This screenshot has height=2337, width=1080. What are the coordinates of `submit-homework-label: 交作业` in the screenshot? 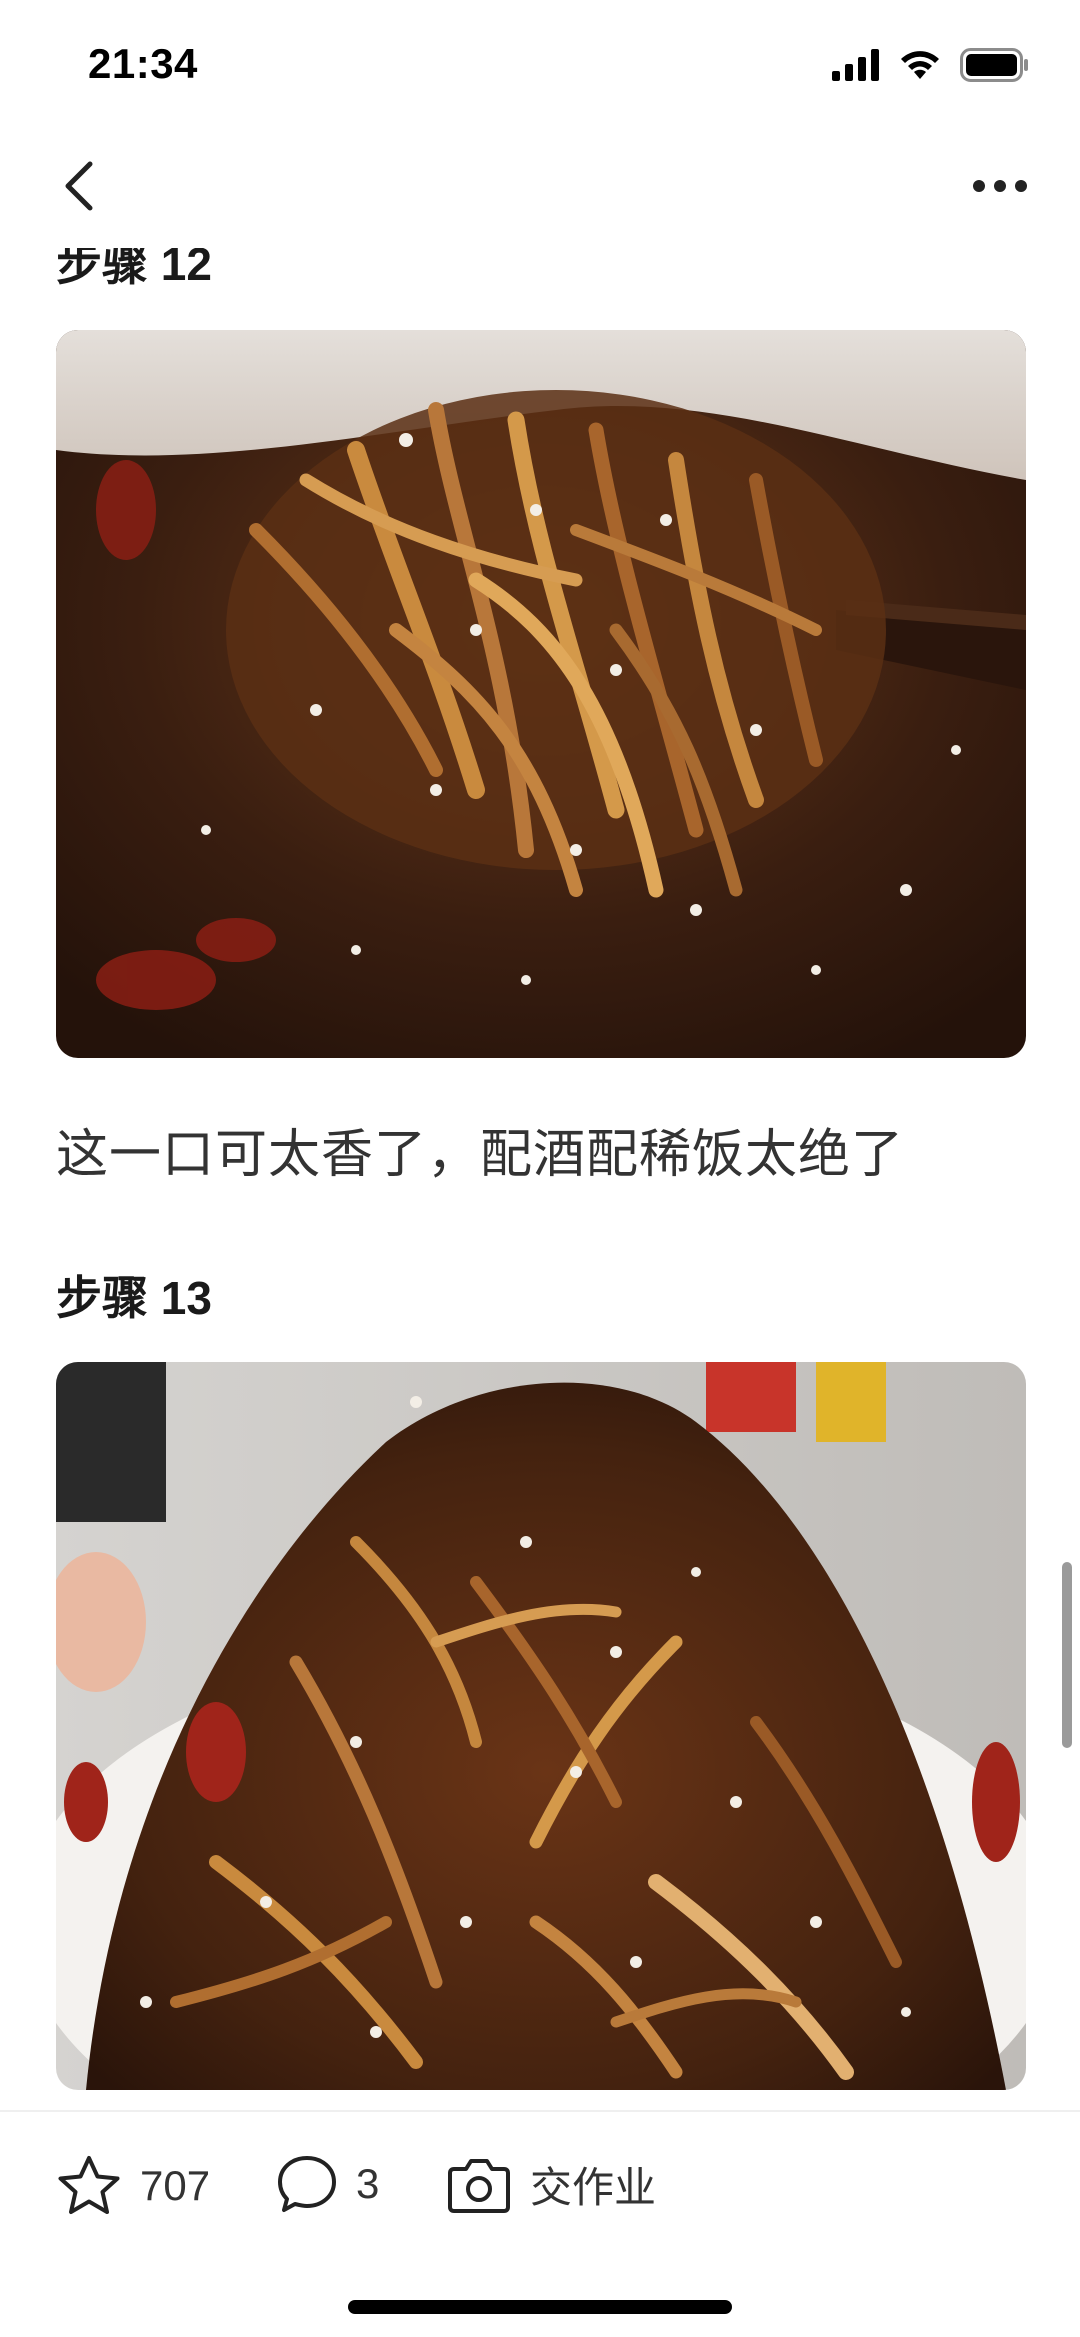 It's located at (593, 2187).